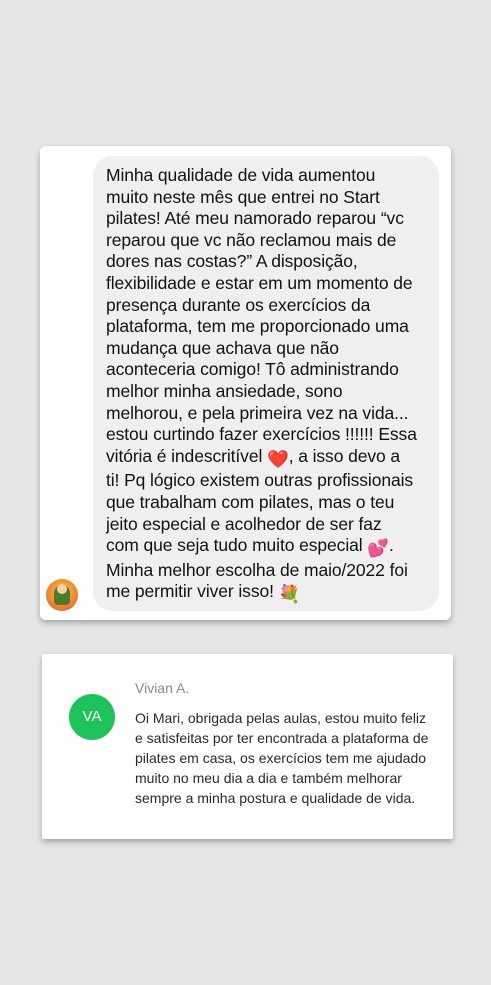 Image resolution: width=491 pixels, height=985 pixels. Describe the element at coordinates (92, 717) in the screenshot. I see `reviewer-avatar: VA` at that location.